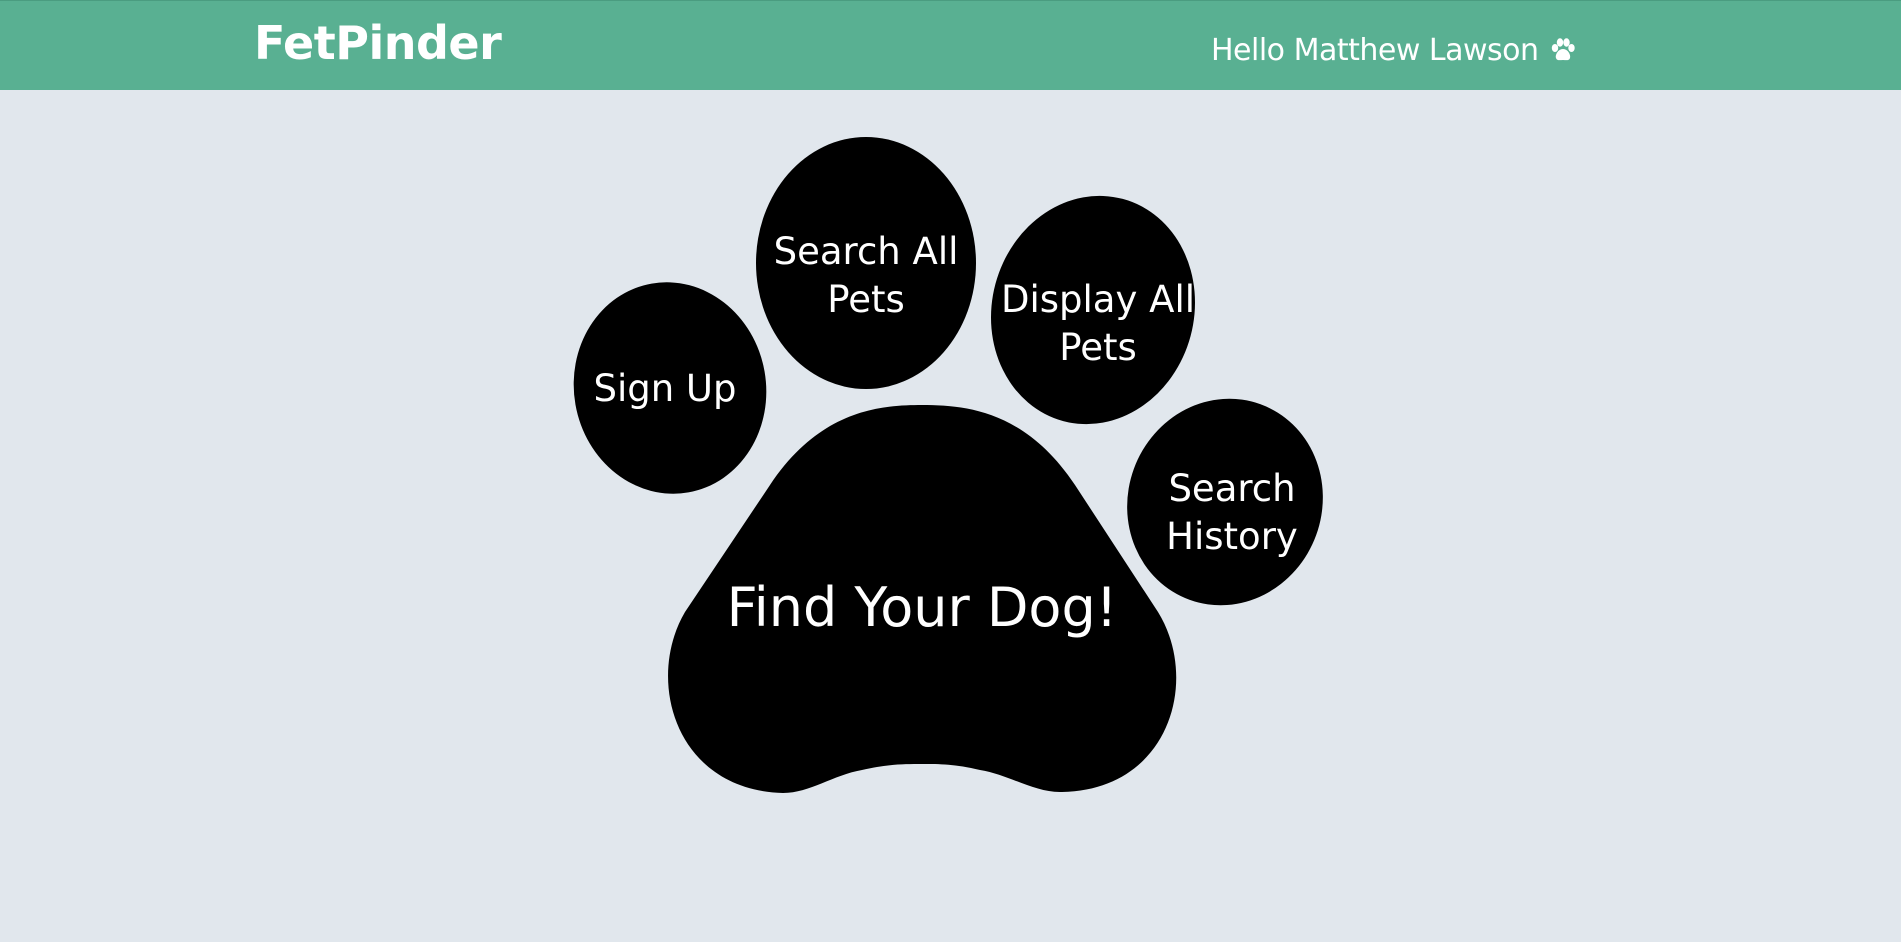  I want to click on display-all-pets-label-line2: Pets, so click(1098, 347).